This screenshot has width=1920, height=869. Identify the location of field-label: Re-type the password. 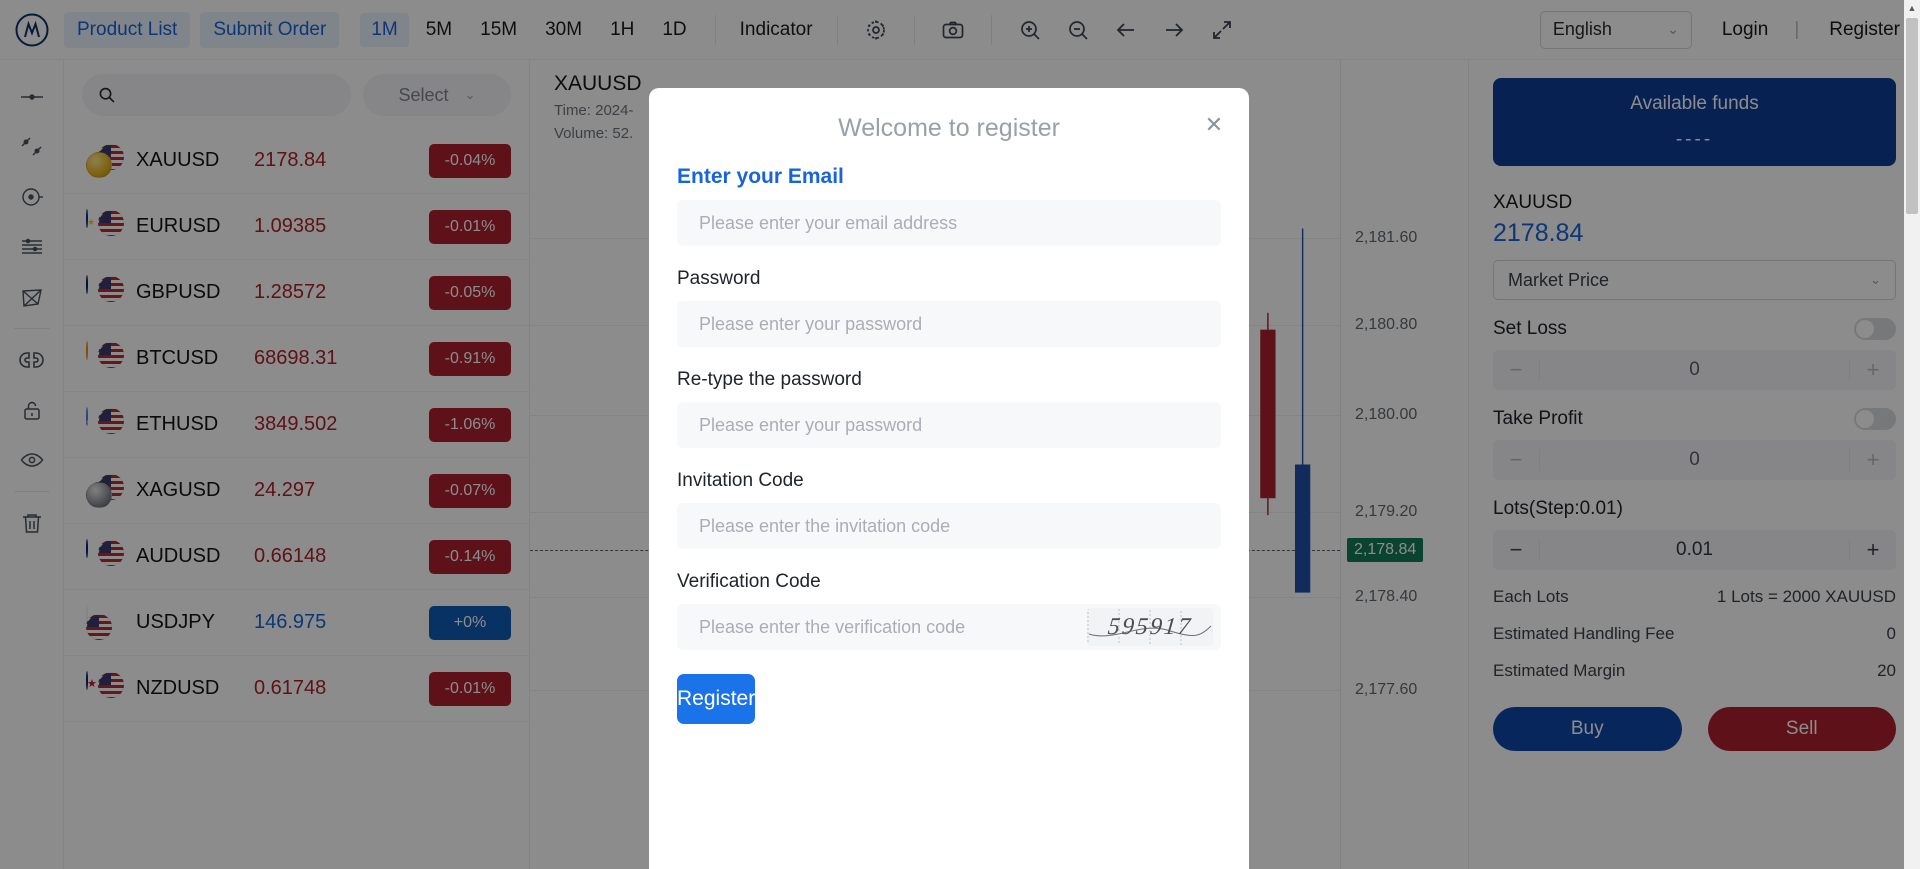
(769, 379).